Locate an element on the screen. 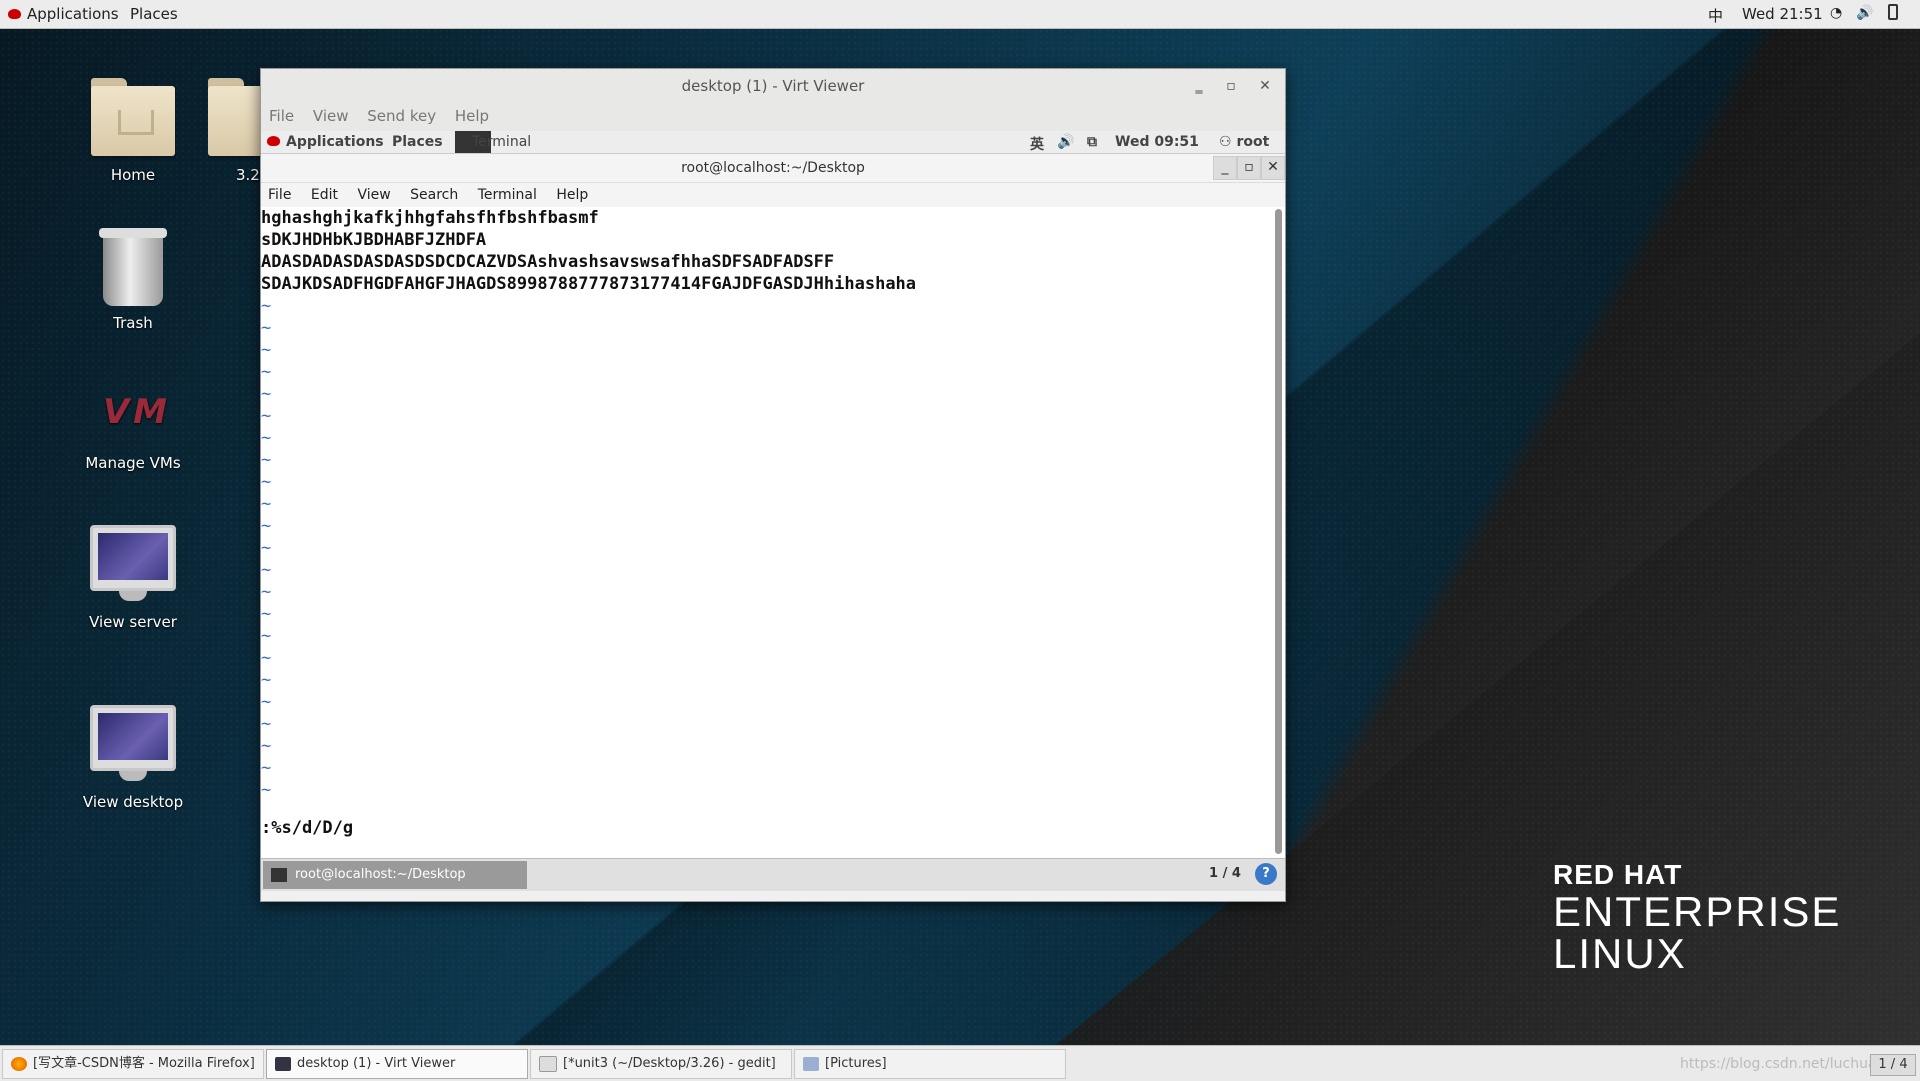 This screenshot has height=1081, width=1920. branding-line3: LINUX is located at coordinates (1620, 953).